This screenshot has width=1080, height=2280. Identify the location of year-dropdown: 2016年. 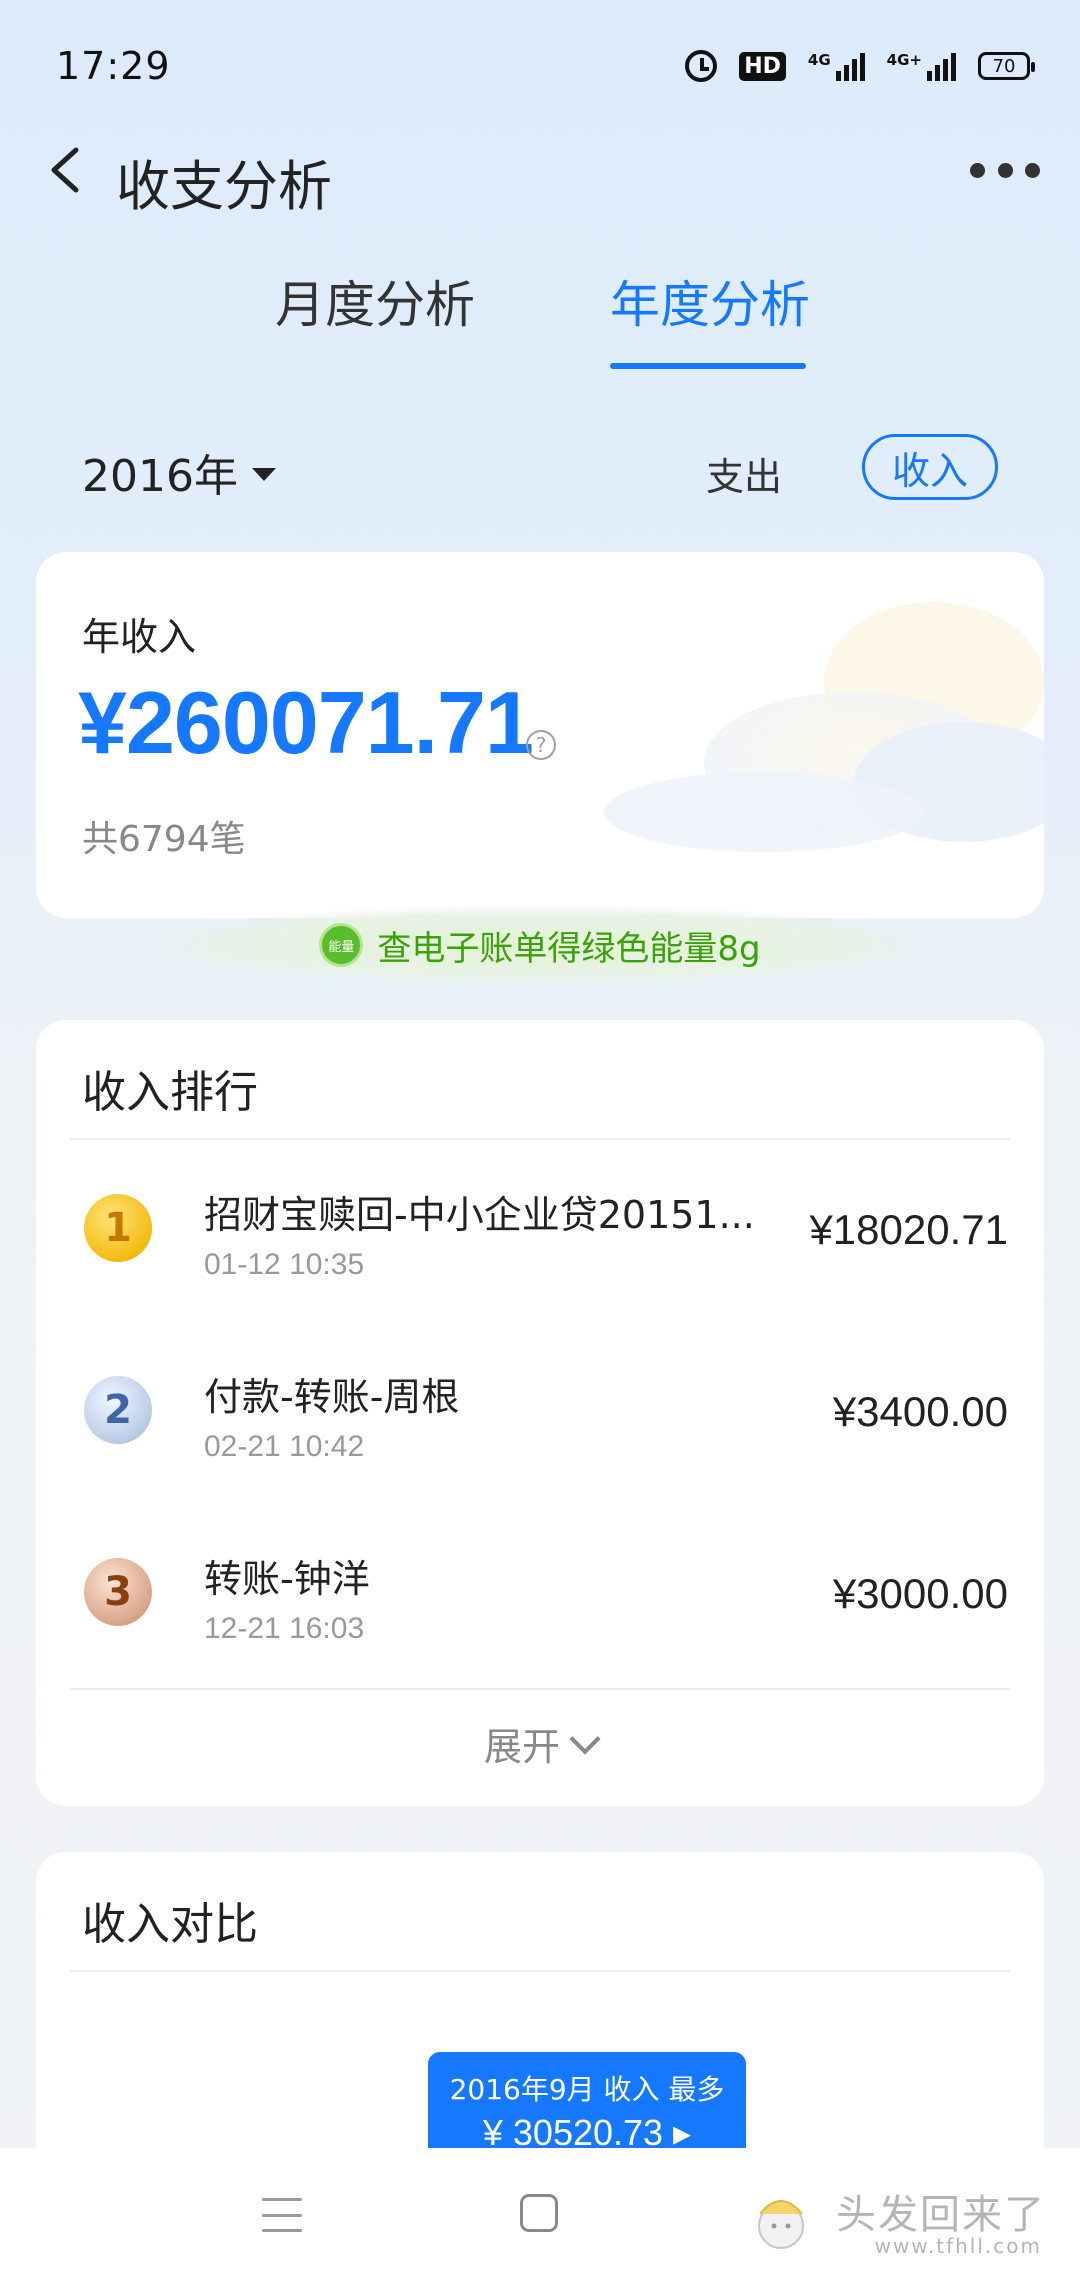
(179, 472).